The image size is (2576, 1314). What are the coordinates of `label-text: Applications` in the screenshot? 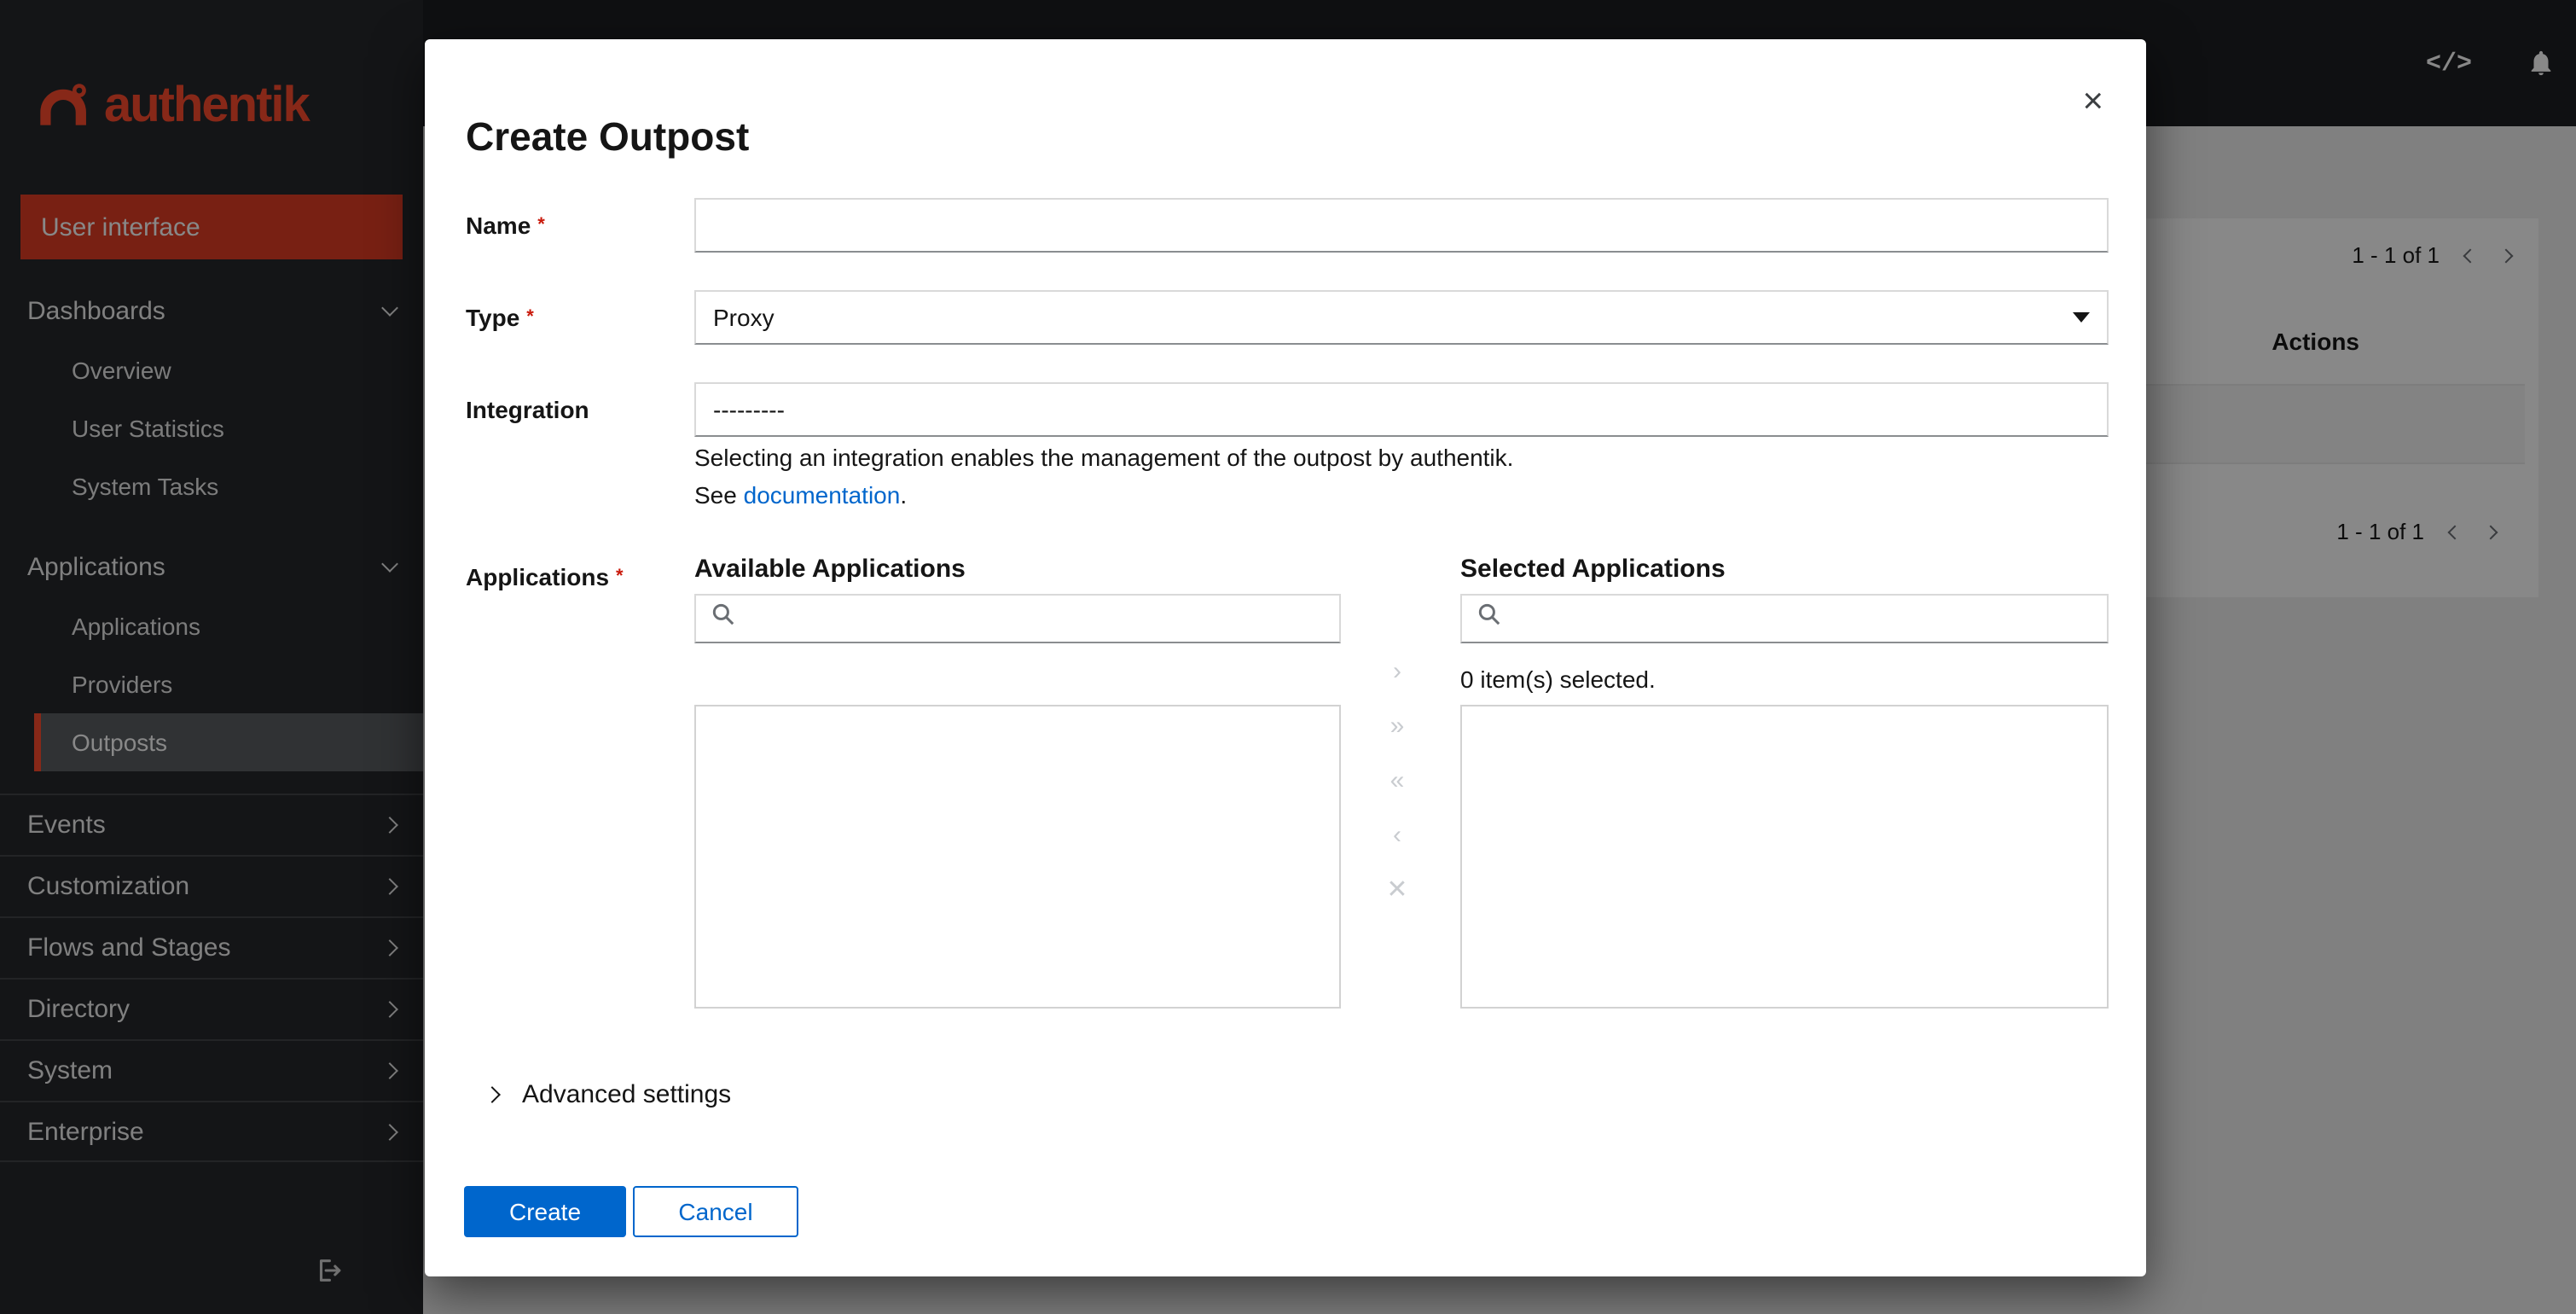 It's located at (538, 576).